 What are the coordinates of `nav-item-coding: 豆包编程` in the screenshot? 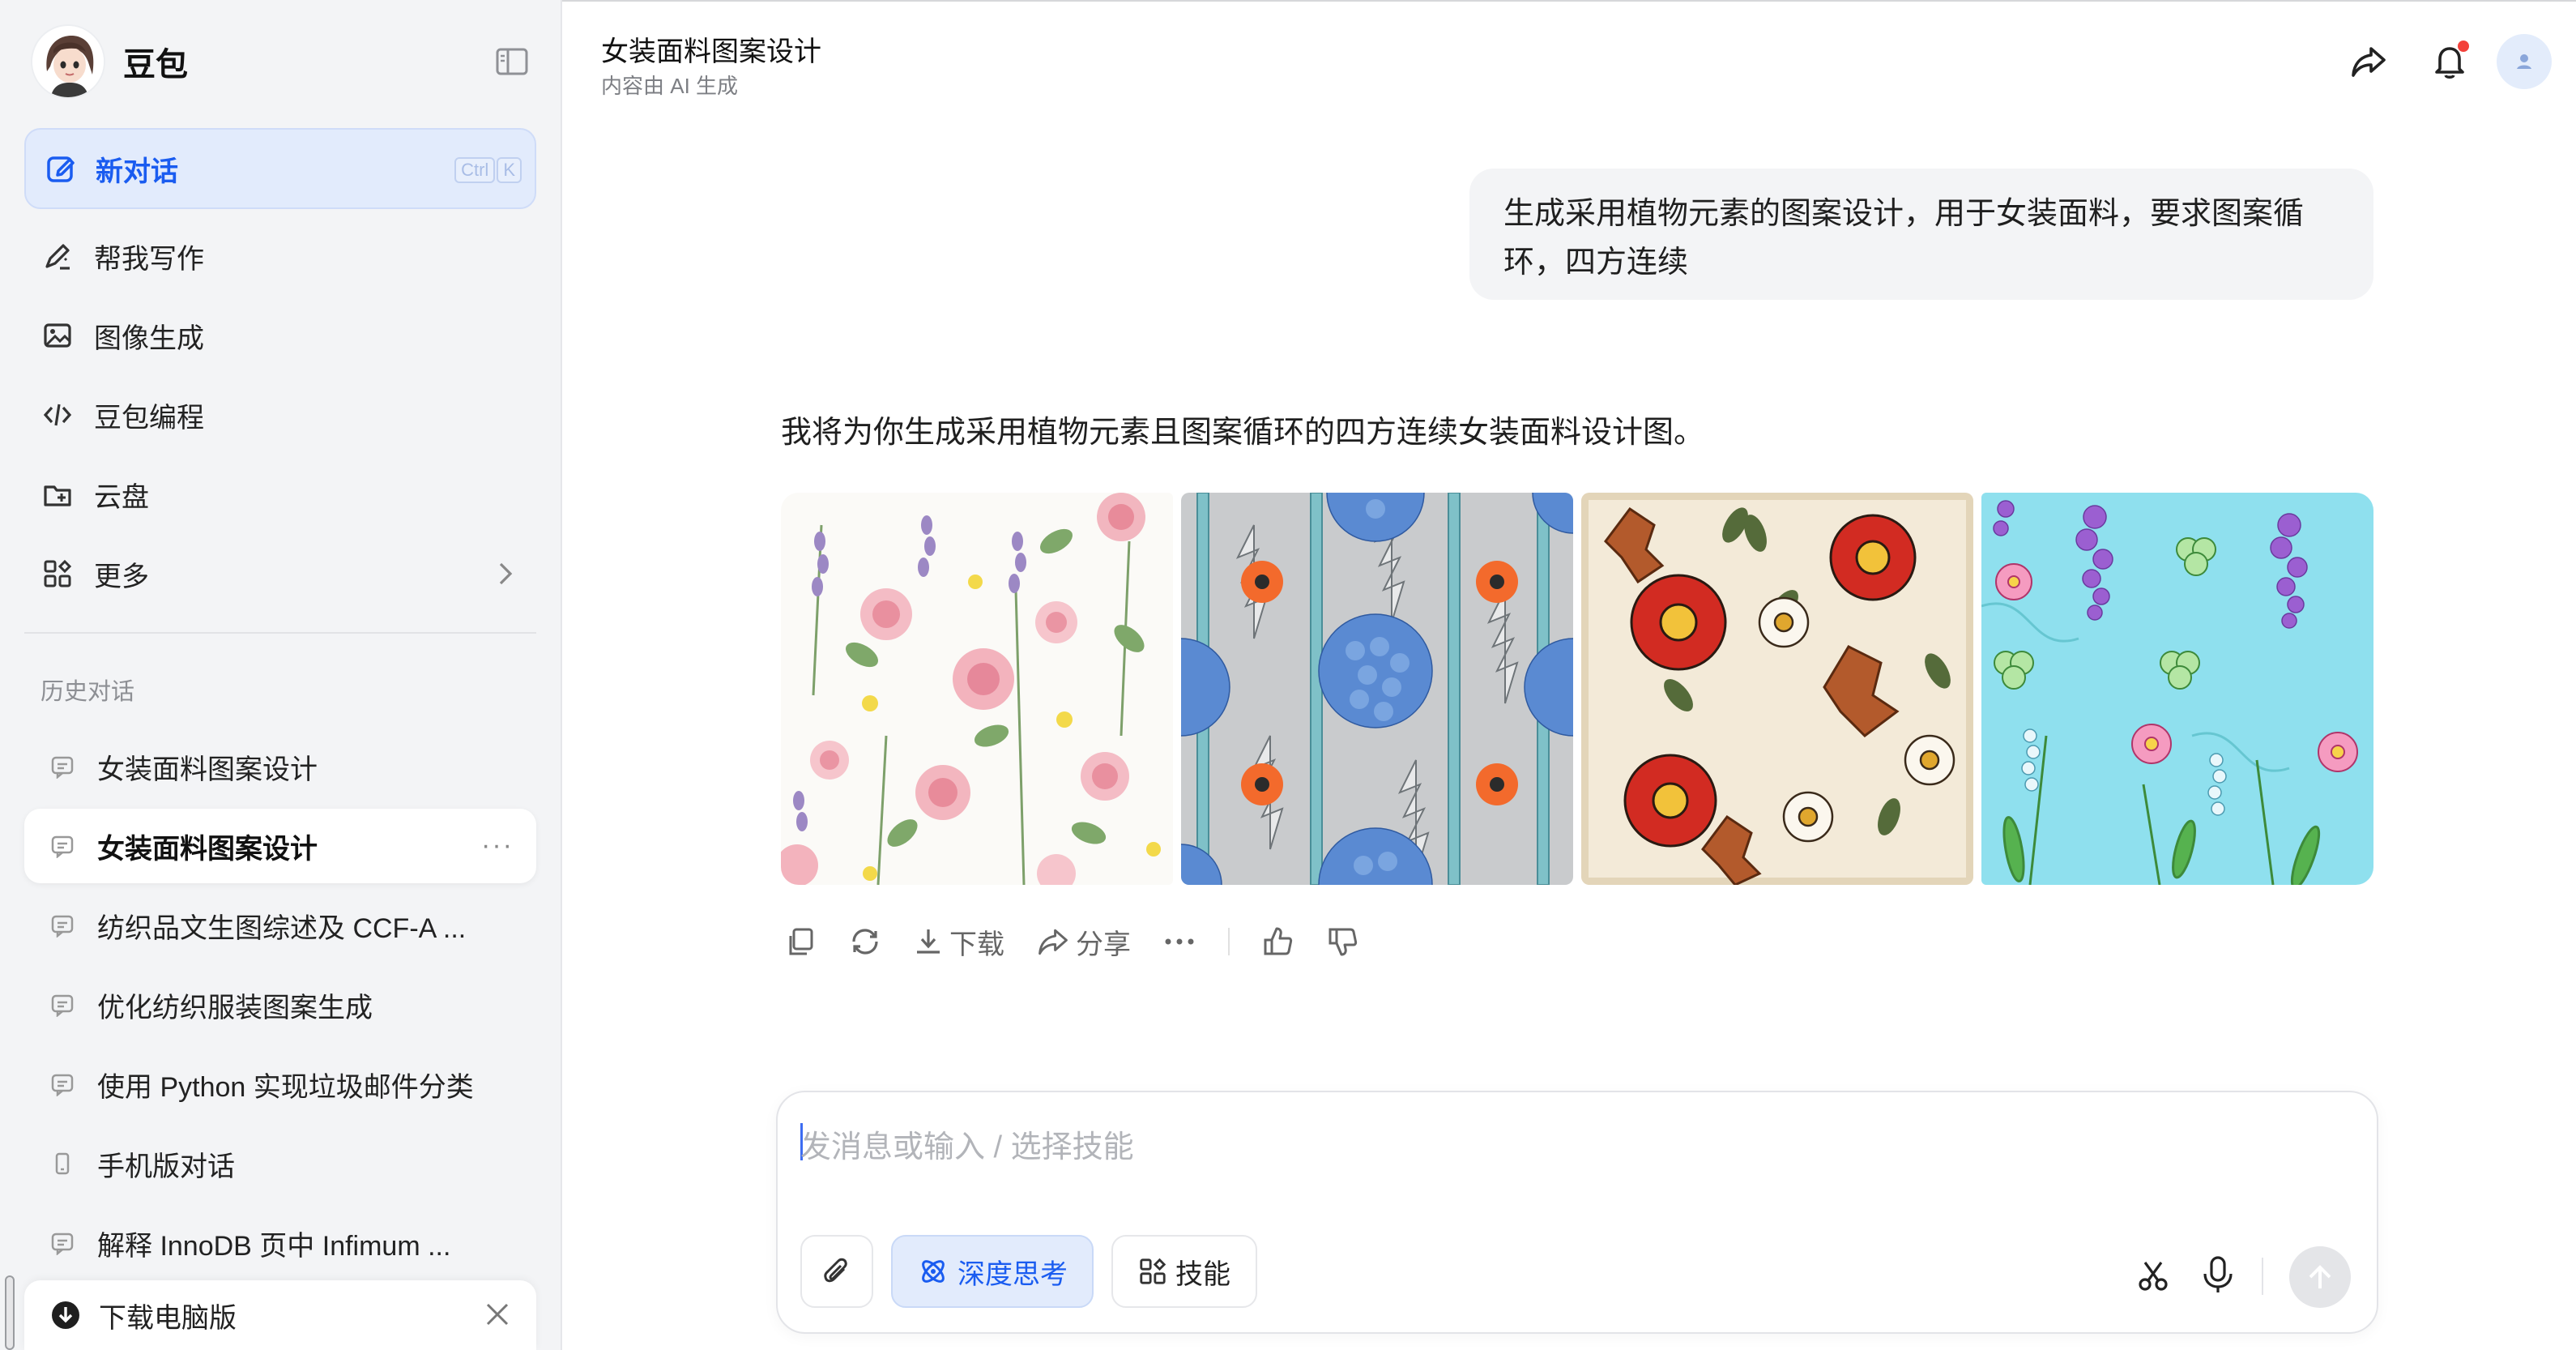 It's located at (280, 415).